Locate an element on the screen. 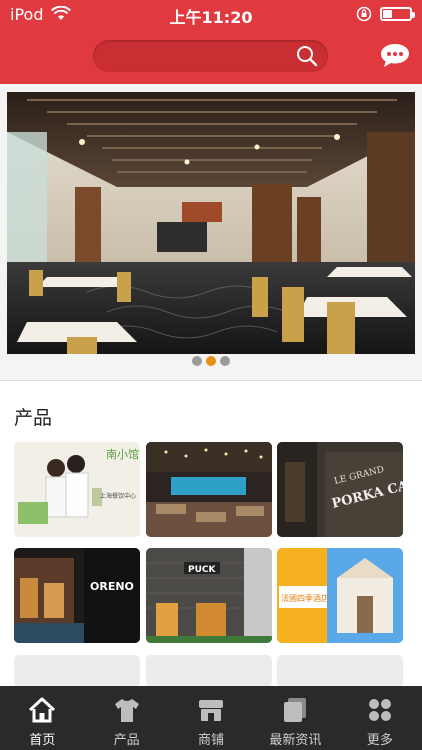 This screenshot has height=750, width=422. section-title: 产品 is located at coordinates (33, 418).